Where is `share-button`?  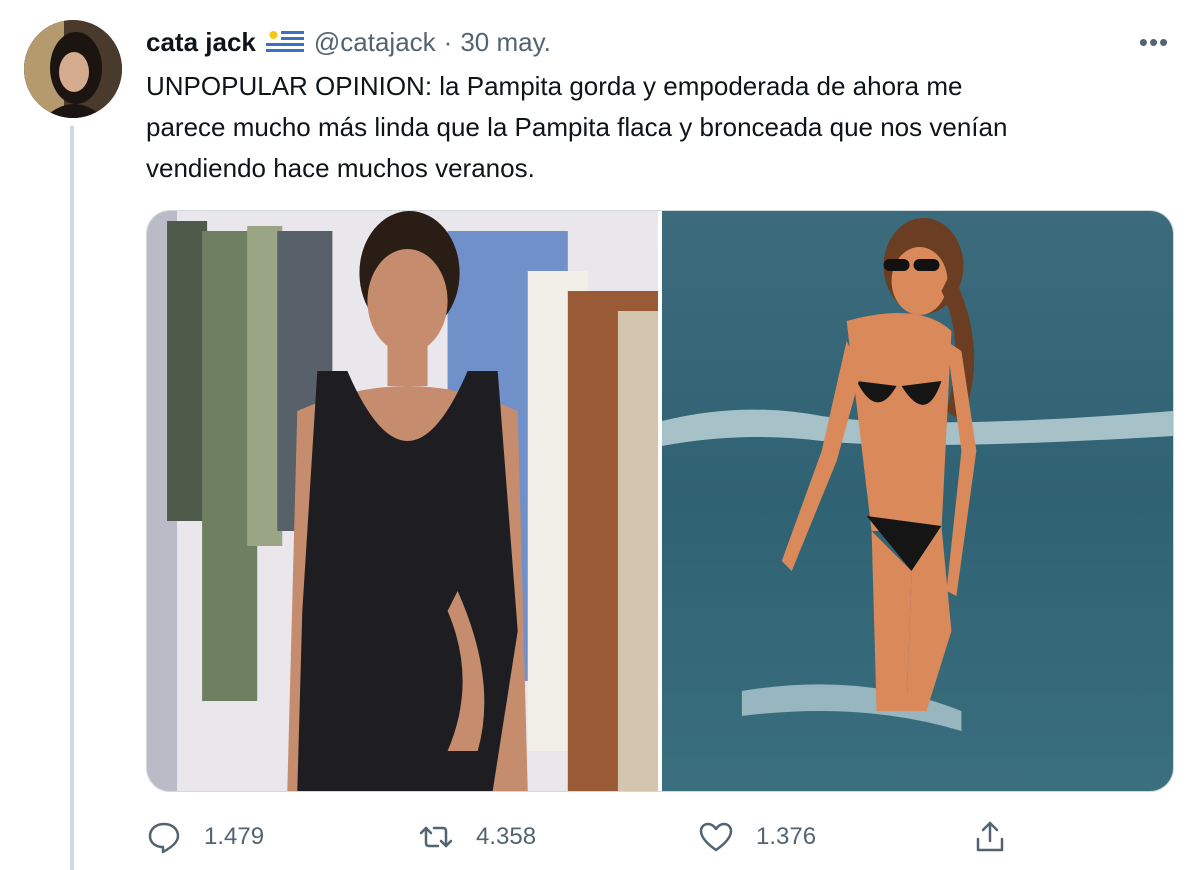 share-button is located at coordinates (1001, 837).